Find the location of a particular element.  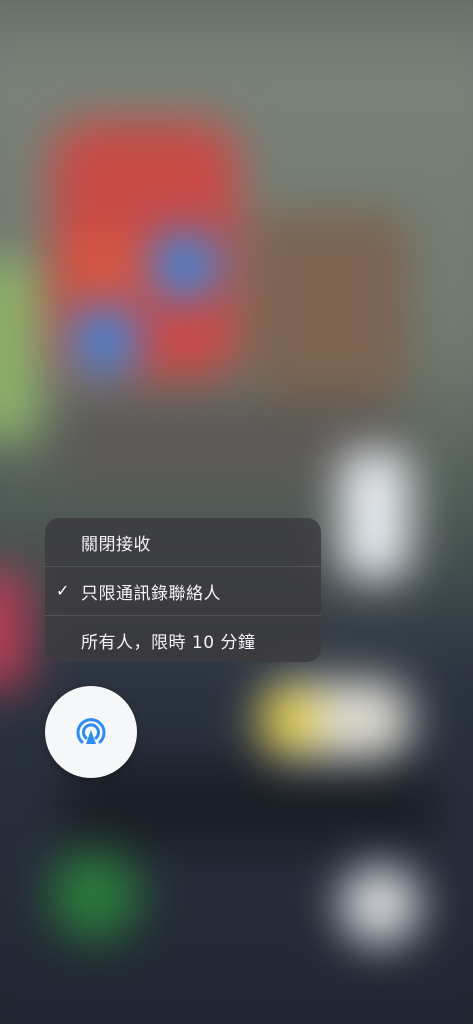

airdrop-icon is located at coordinates (91, 731).